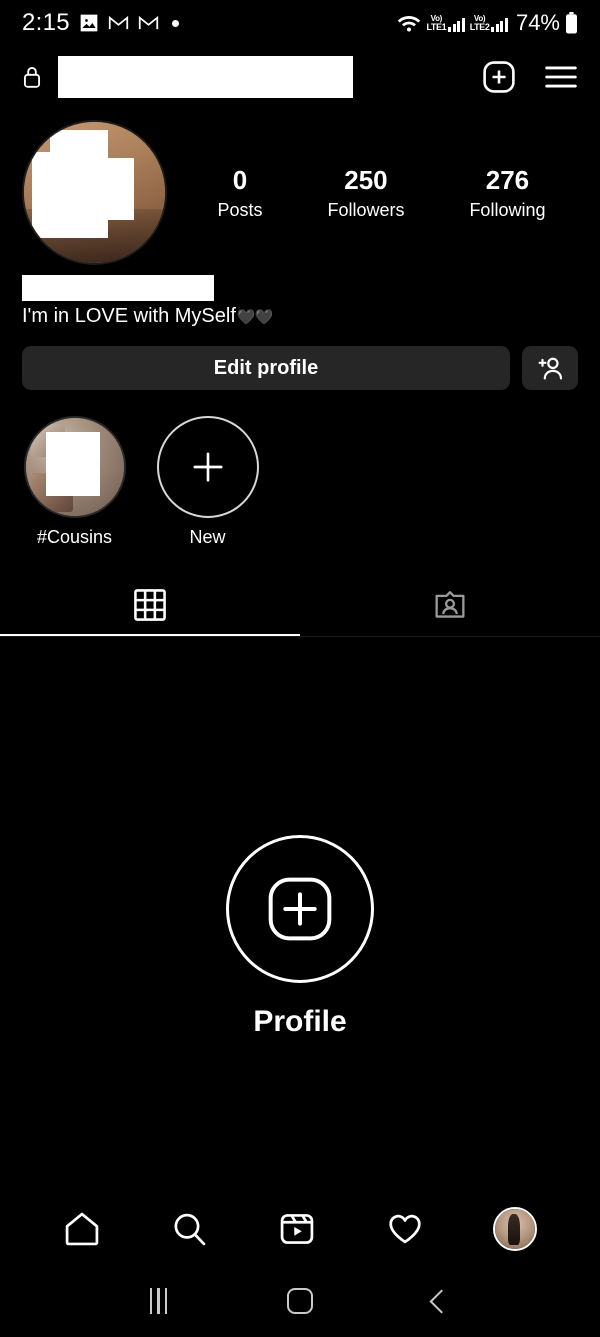  I want to click on highlight-redaction, so click(72, 464).